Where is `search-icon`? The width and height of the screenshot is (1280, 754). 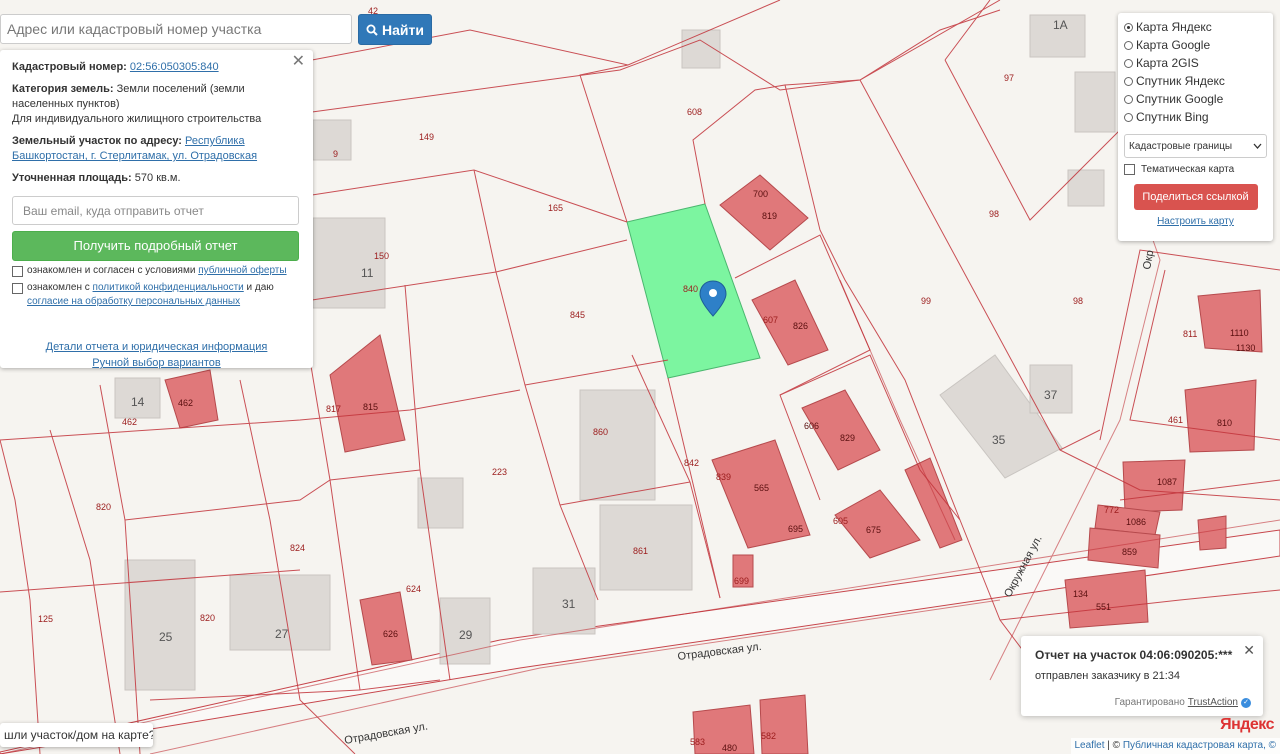
search-icon is located at coordinates (372, 30).